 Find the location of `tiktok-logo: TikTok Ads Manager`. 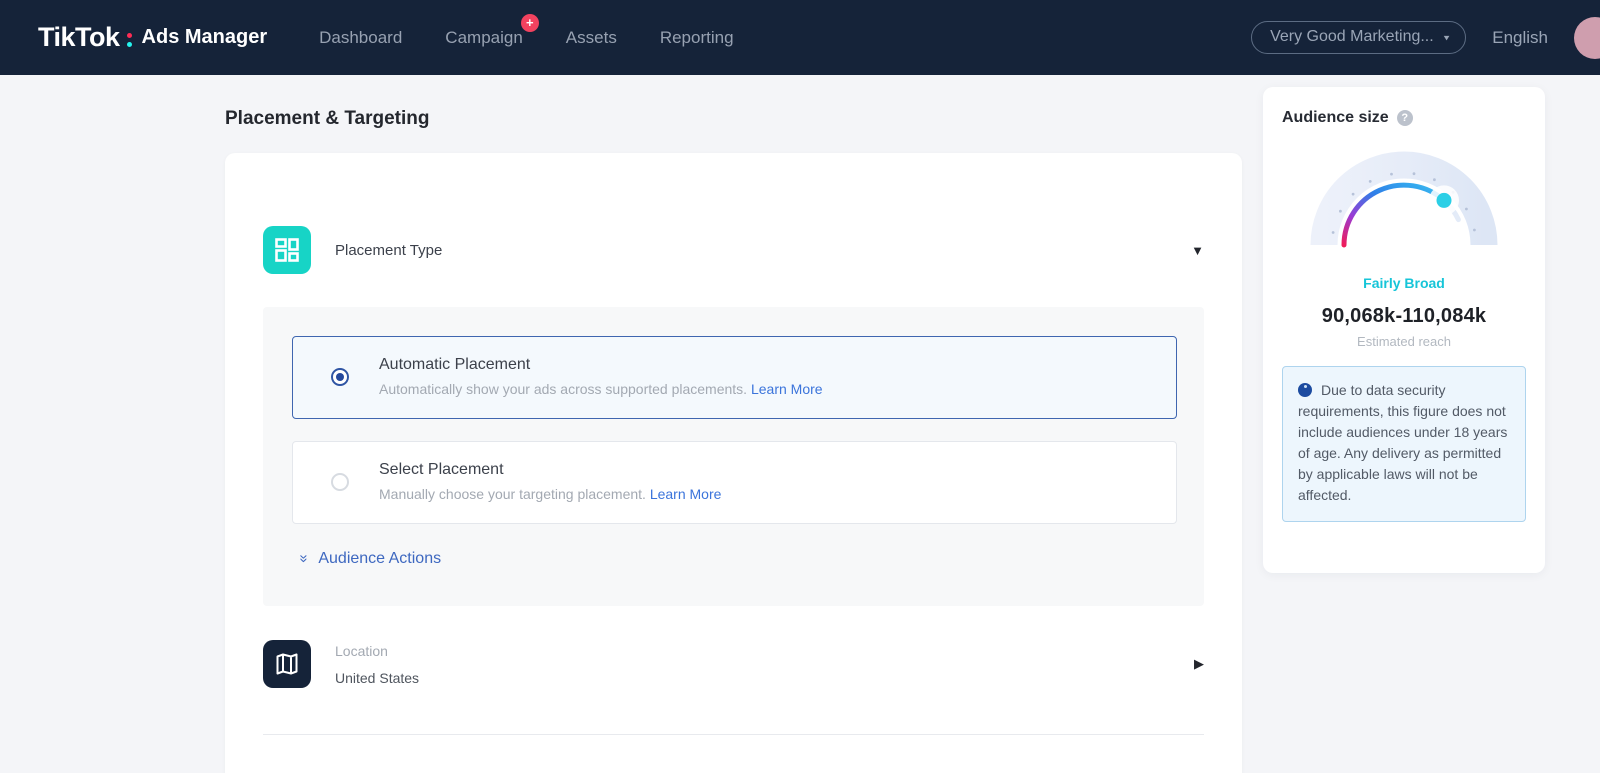

tiktok-logo: TikTok Ads Manager is located at coordinates (152, 37).